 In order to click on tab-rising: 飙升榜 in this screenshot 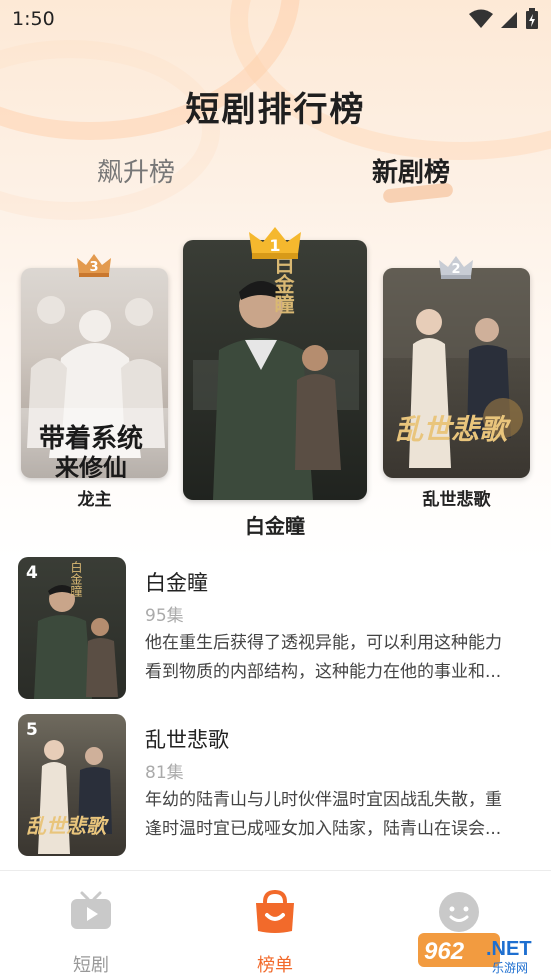, I will do `click(136, 170)`.